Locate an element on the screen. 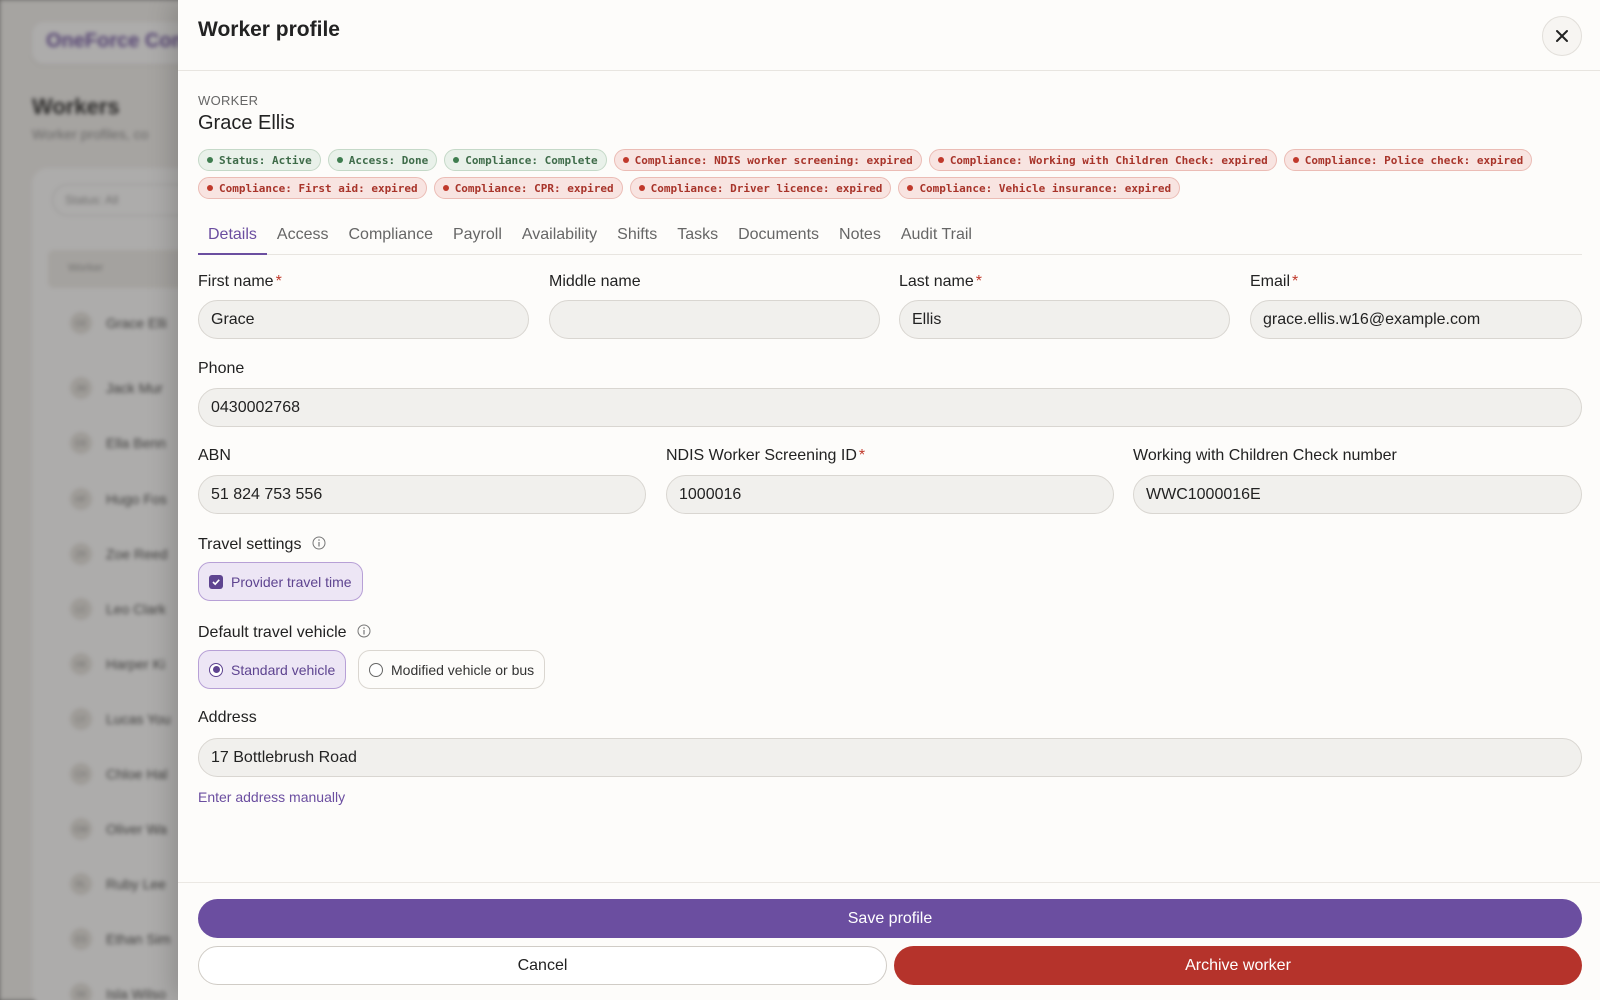  provider-travel-time-checkbox: Provider travel time is located at coordinates (280, 581).